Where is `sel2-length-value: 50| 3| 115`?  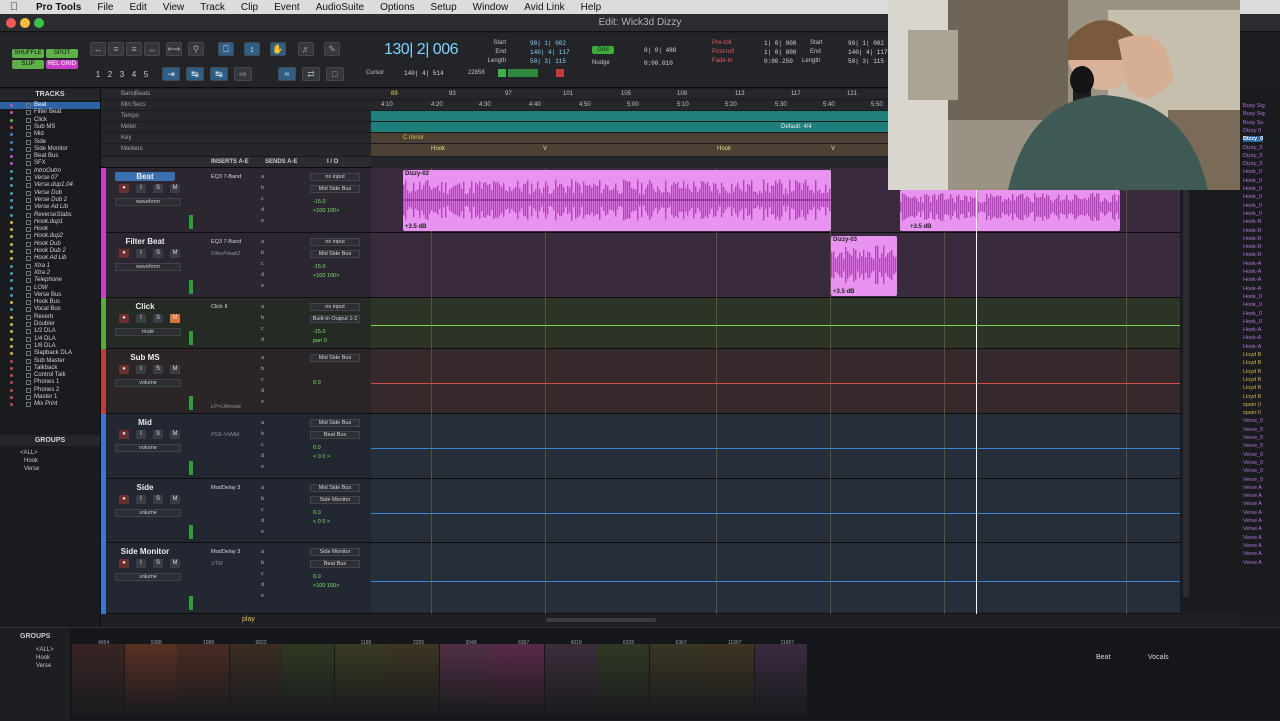 sel2-length-value: 50| 3| 115 is located at coordinates (866, 61).